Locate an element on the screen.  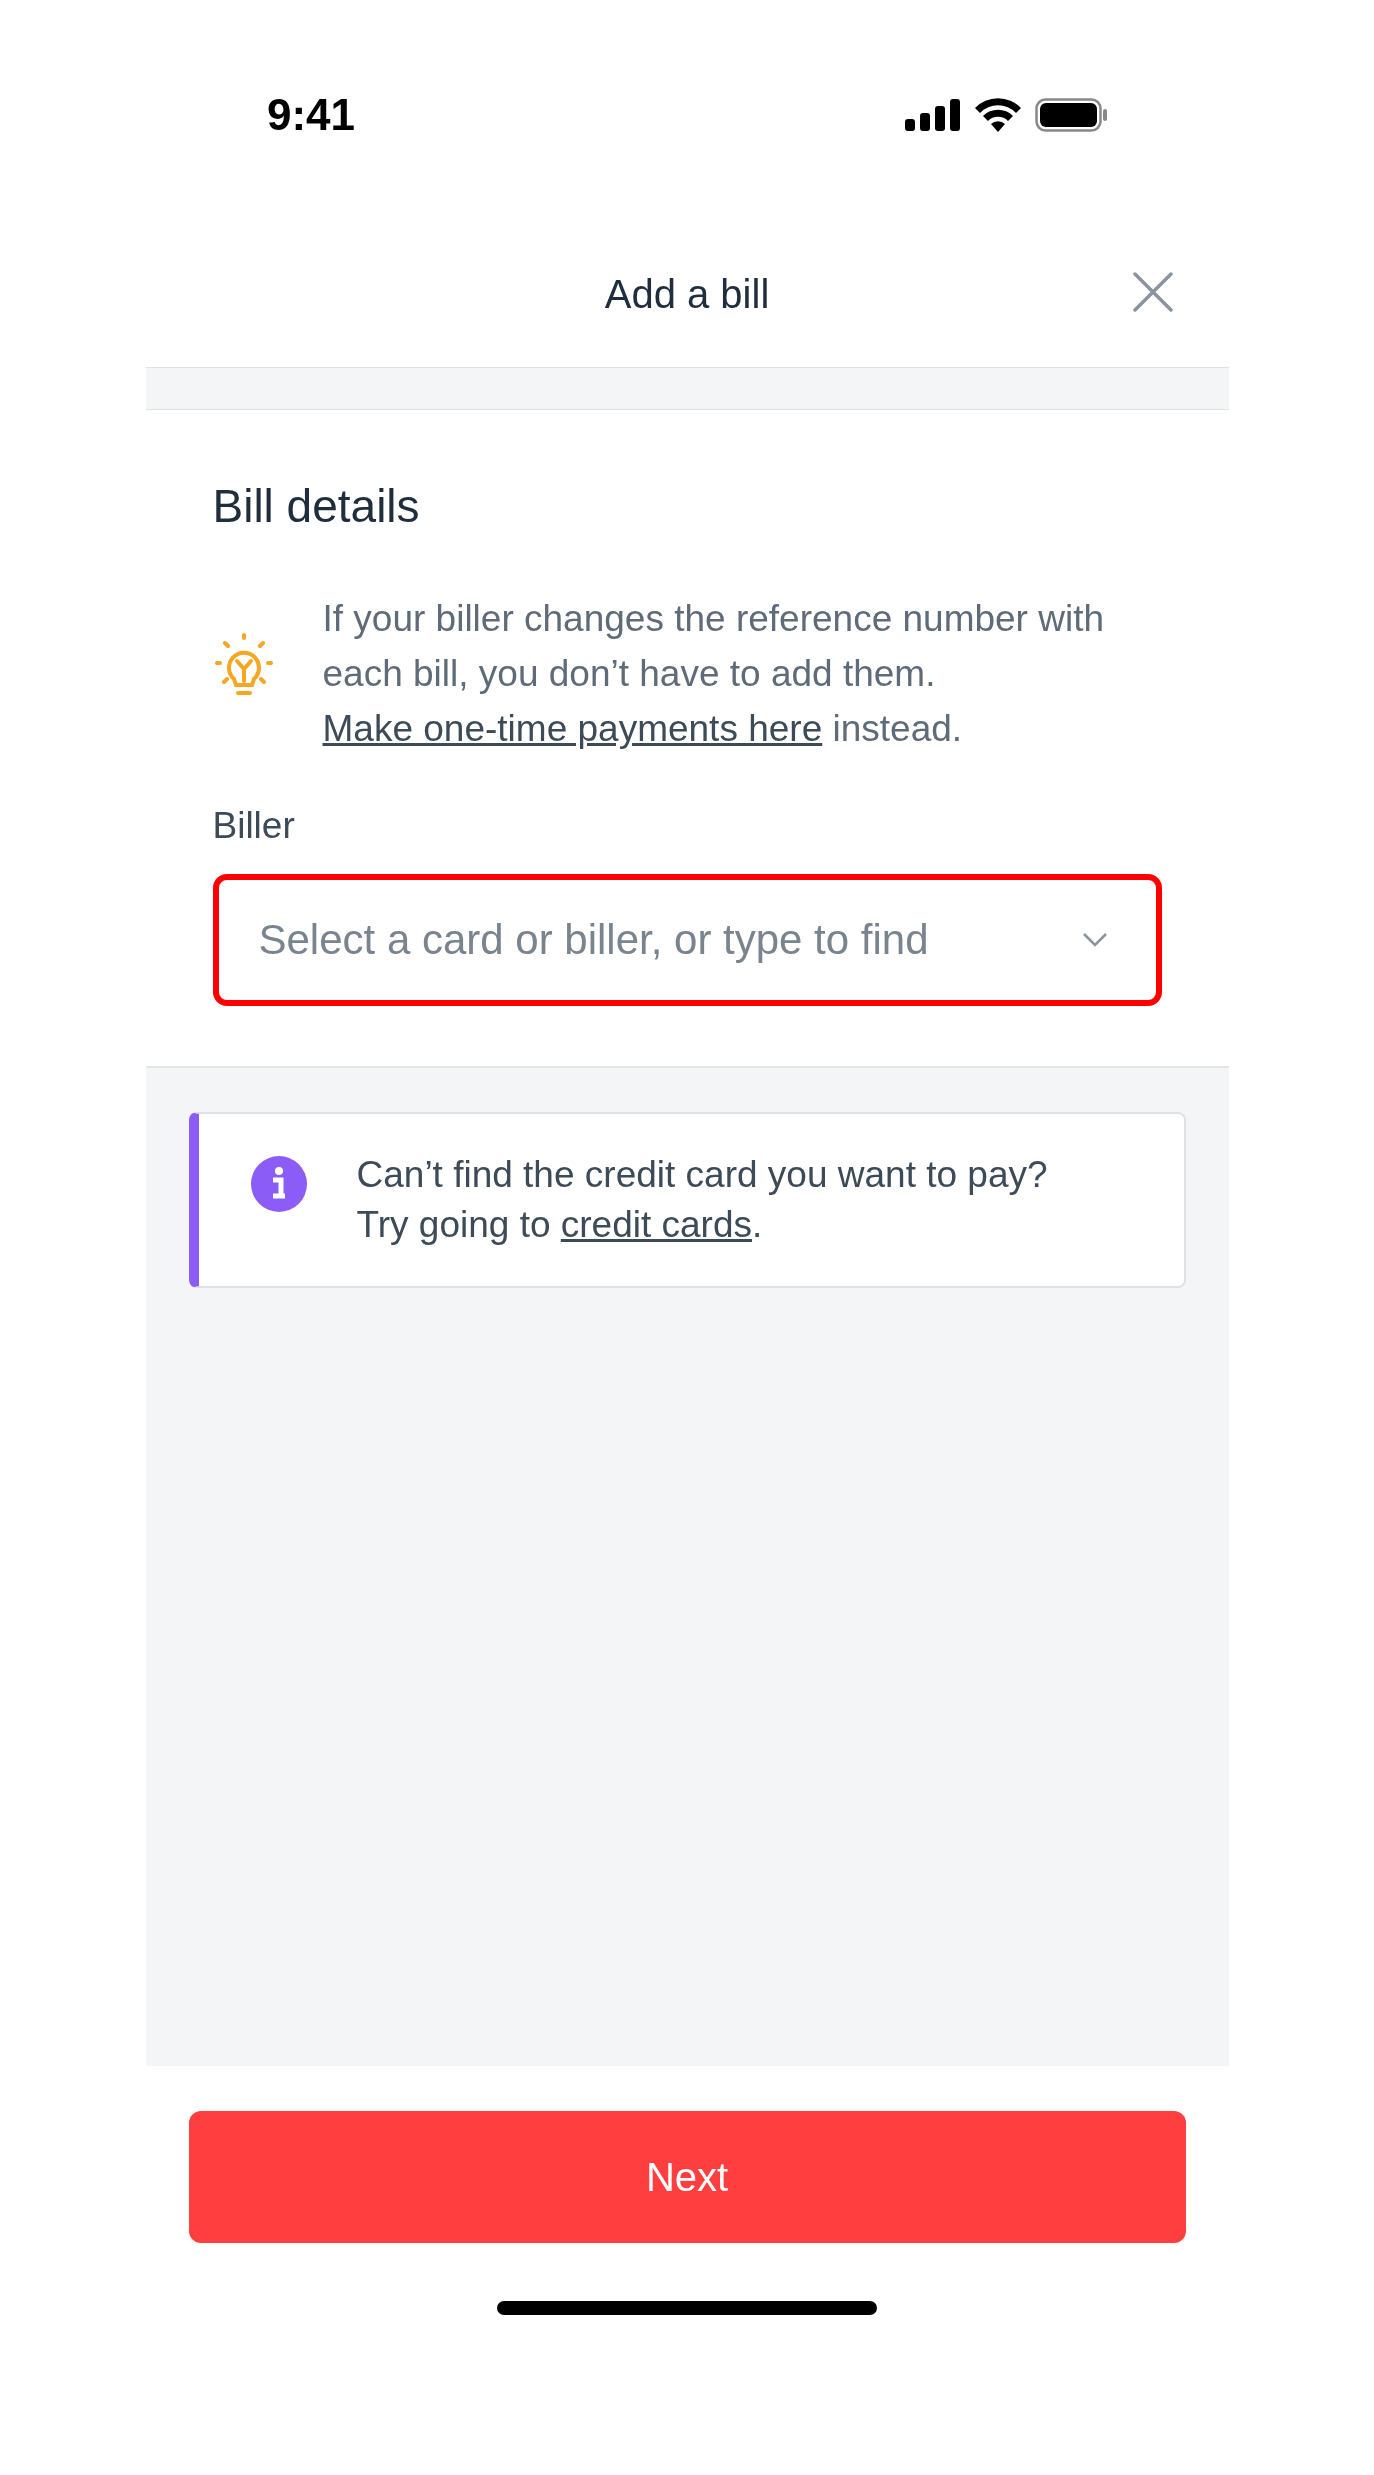
signal-icon is located at coordinates (933, 115).